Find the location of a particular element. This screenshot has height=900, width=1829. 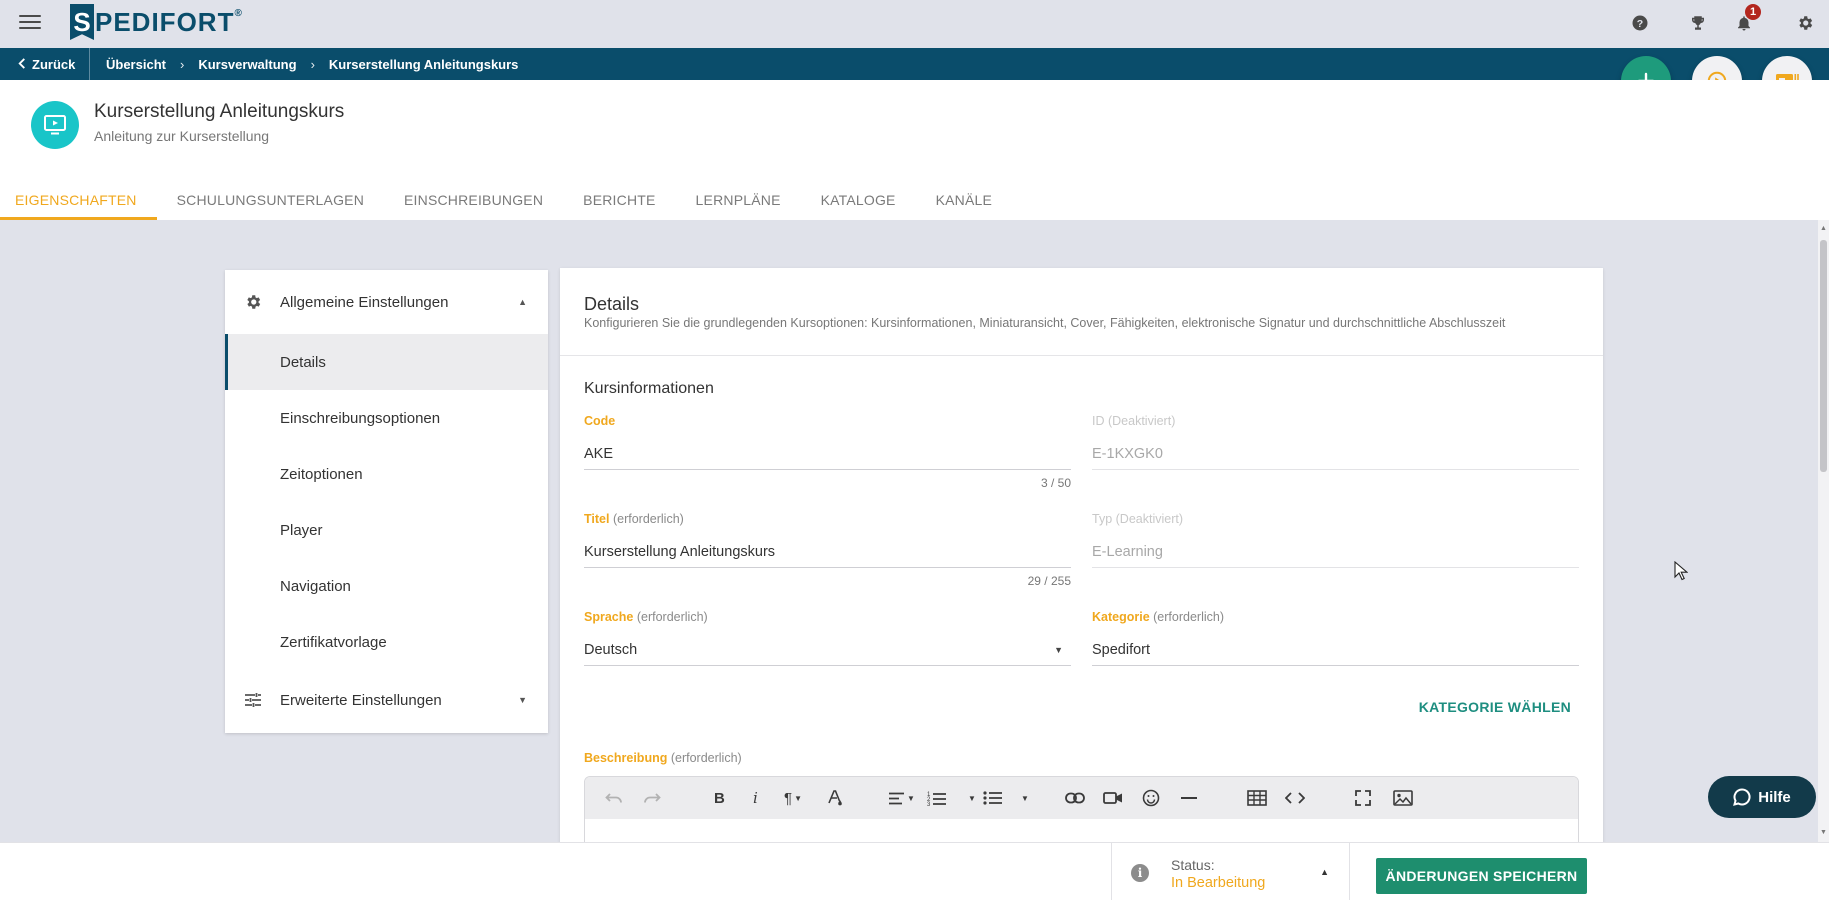

tab-reports: Berichte is located at coordinates (619, 200).